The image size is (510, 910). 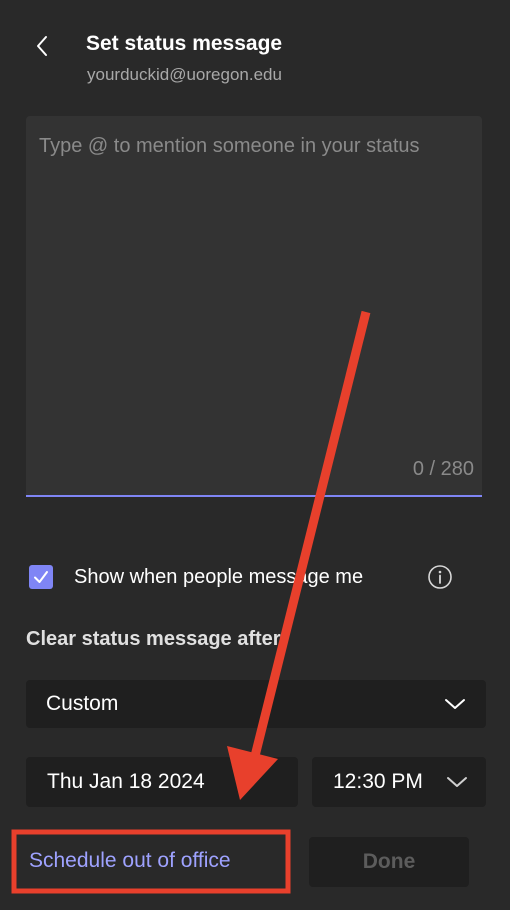 I want to click on clear-time-value: 12:30 PM, so click(x=378, y=781).